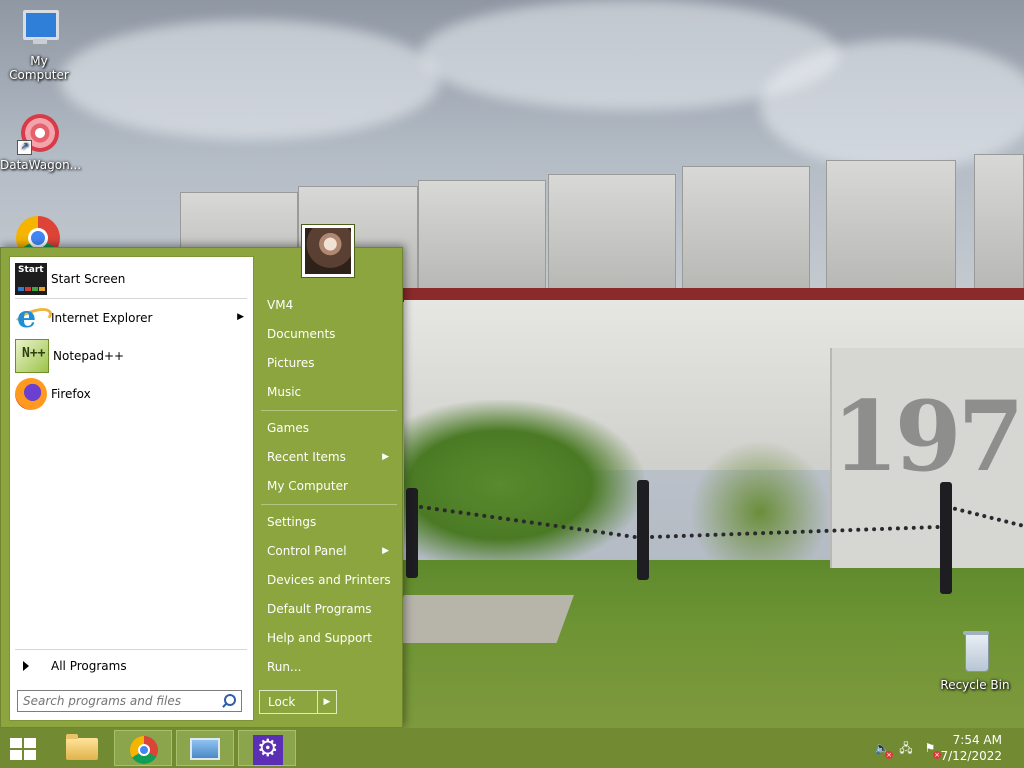 Image resolution: width=1024 pixels, height=768 pixels. Describe the element at coordinates (329, 363) in the screenshot. I see `start-right-item-pictures: Pictures` at that location.